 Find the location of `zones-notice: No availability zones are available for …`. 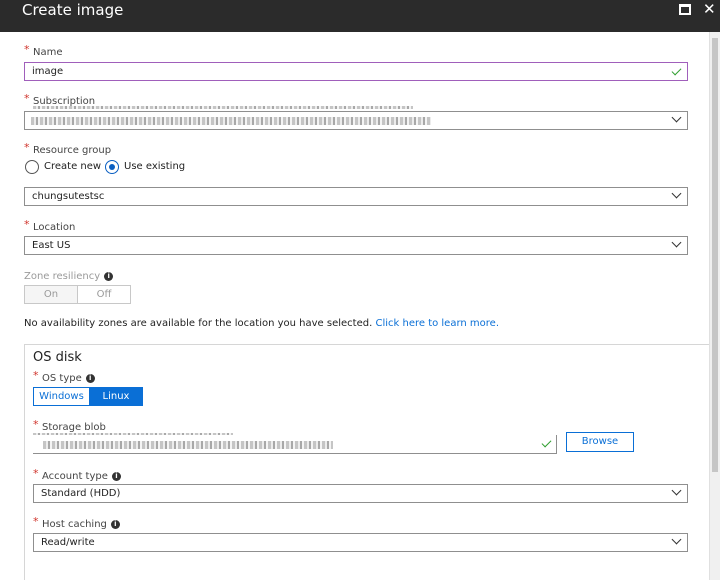

zones-notice: No availability zones are available for … is located at coordinates (261, 323).